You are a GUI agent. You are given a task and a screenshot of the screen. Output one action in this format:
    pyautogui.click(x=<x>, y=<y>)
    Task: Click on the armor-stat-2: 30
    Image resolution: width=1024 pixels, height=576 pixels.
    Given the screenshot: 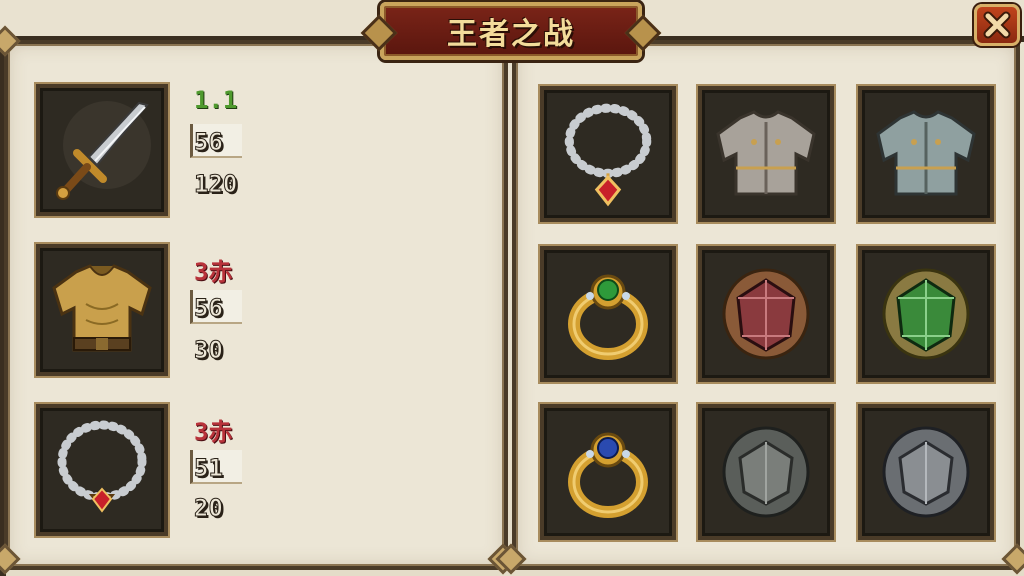 What is the action you would take?
    pyautogui.click(x=209, y=350)
    